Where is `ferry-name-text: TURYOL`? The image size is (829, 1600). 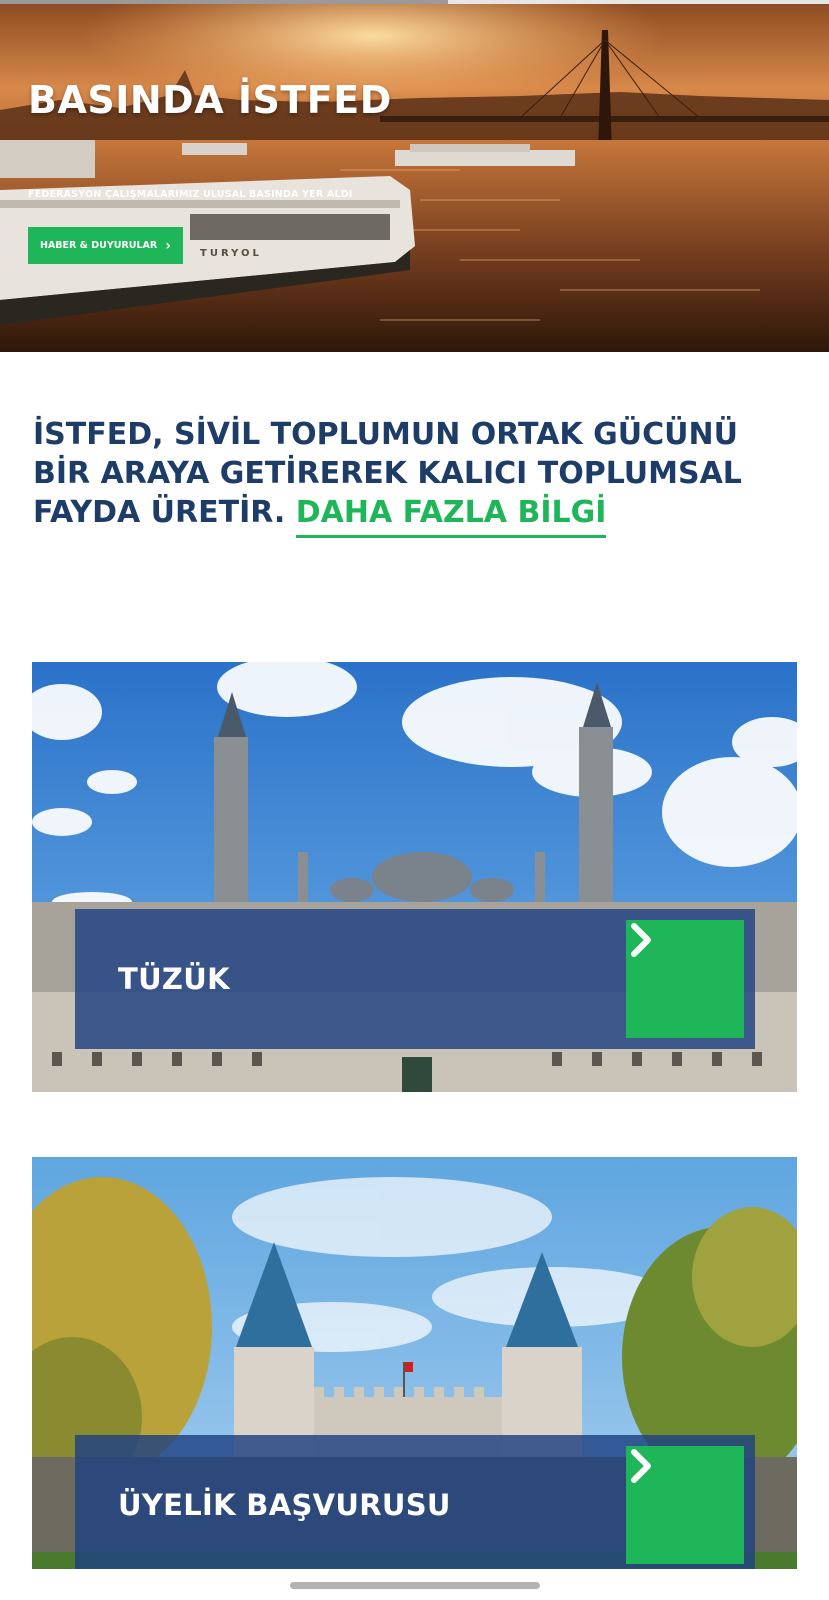 ferry-name-text: TURYOL is located at coordinates (231, 253).